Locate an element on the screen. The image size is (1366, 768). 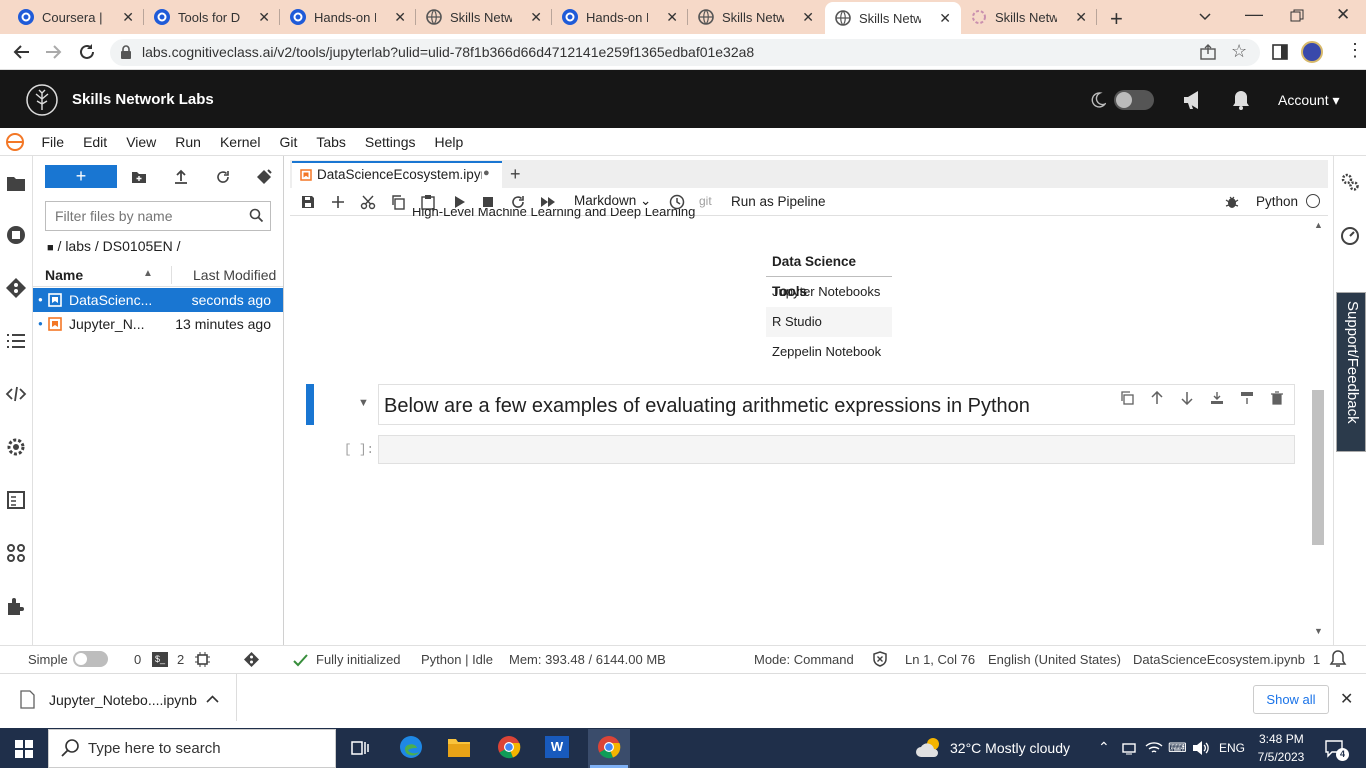
window-close-icon: ✕ is located at coordinates (1343, 15).